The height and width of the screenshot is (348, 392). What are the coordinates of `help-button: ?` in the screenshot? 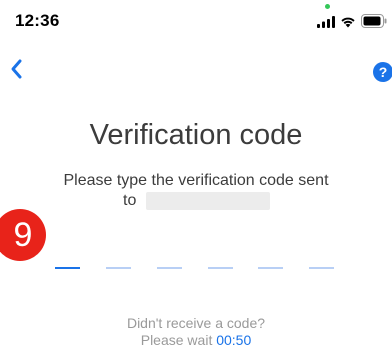 It's located at (382, 72).